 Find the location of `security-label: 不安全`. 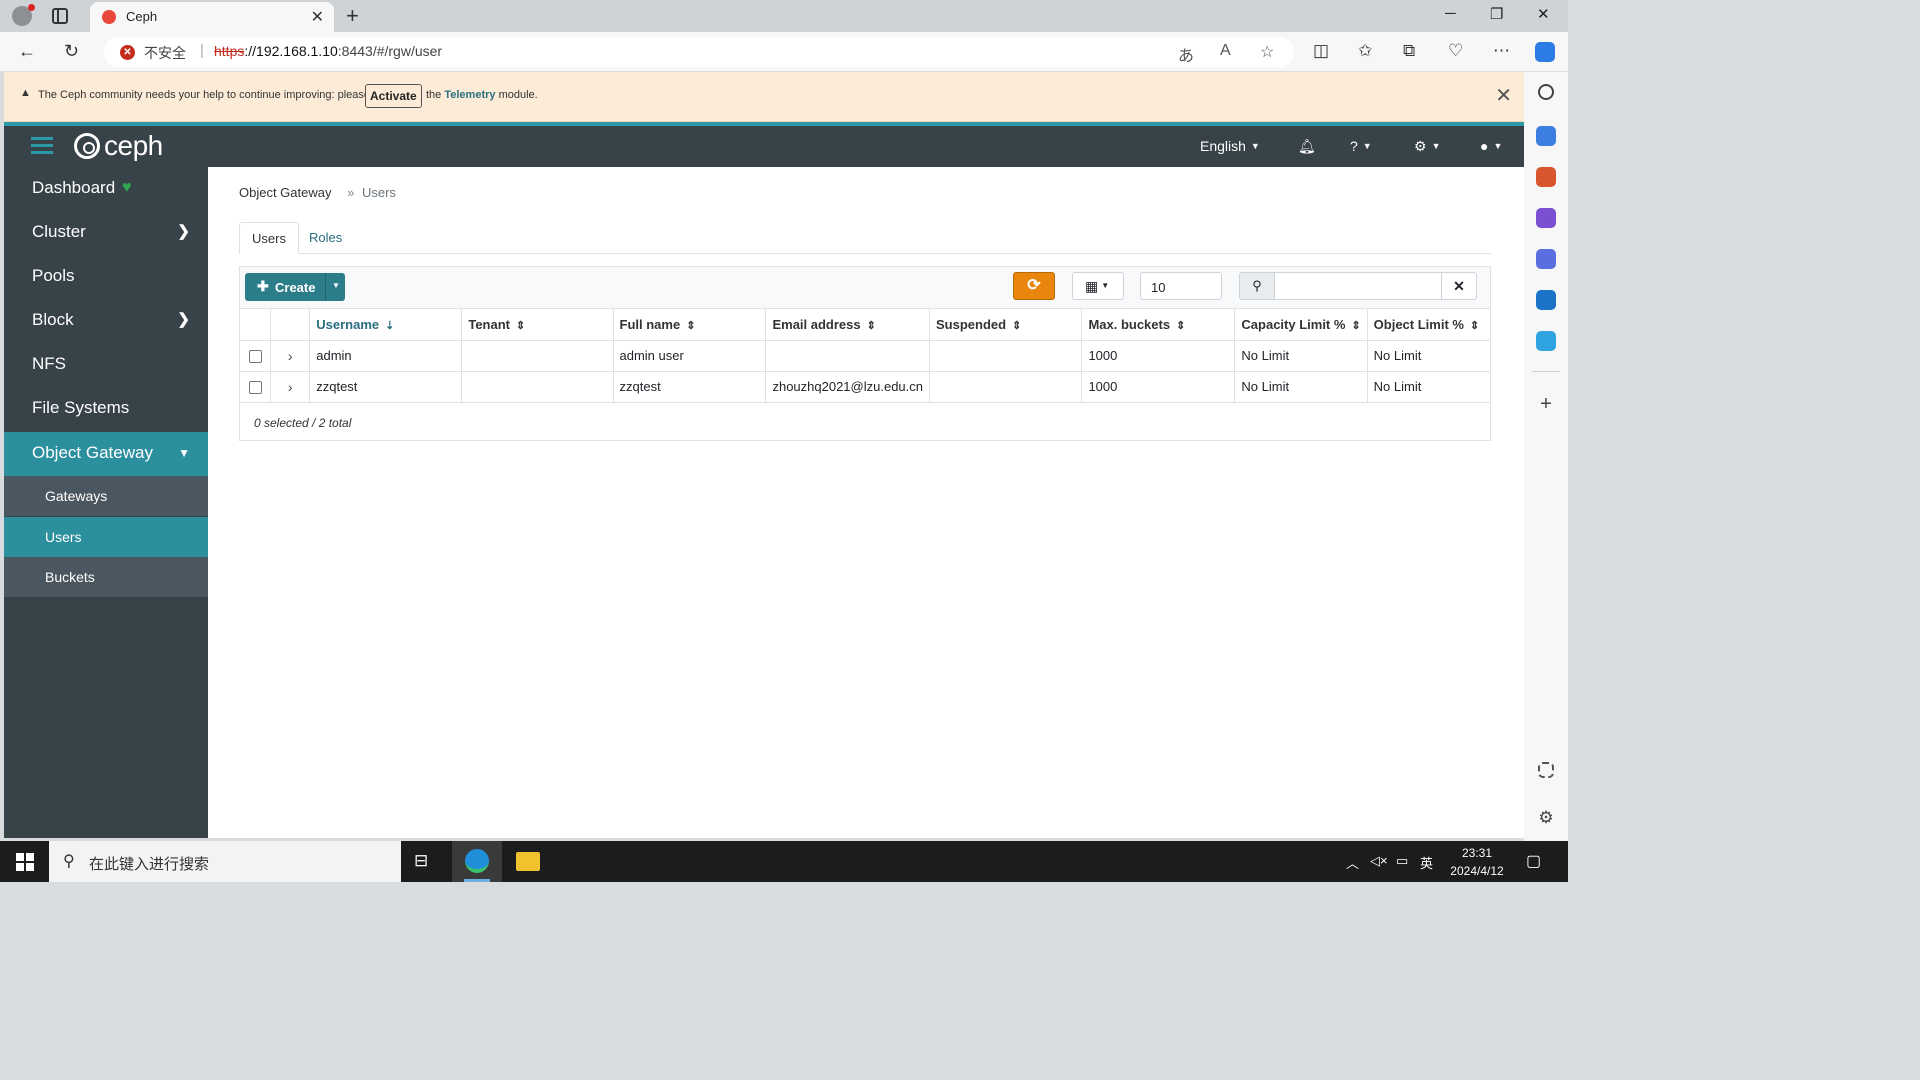

security-label: 不安全 is located at coordinates (165, 53).